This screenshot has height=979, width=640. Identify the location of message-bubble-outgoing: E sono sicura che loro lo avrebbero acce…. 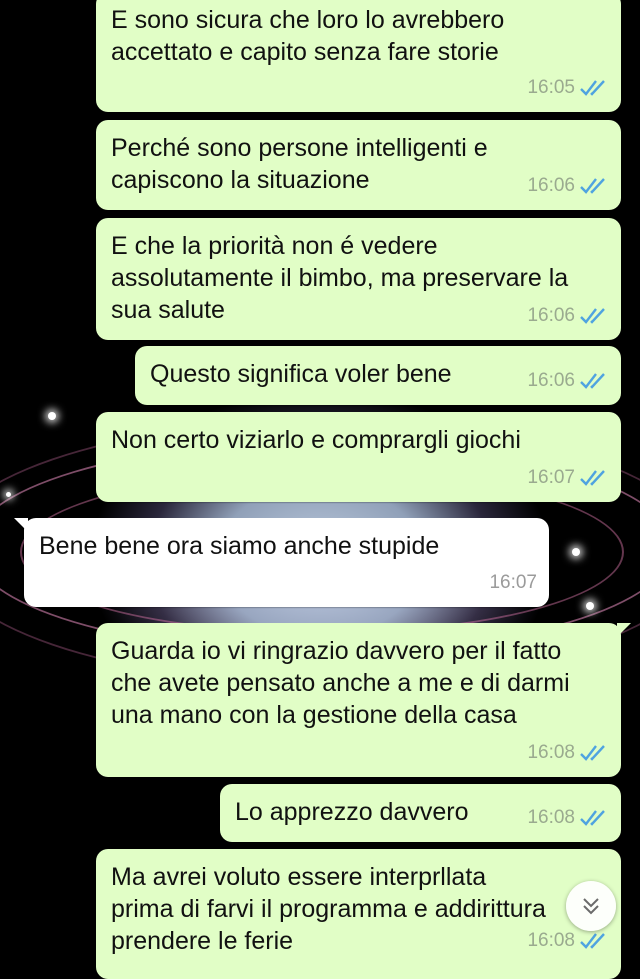
(358, 56).